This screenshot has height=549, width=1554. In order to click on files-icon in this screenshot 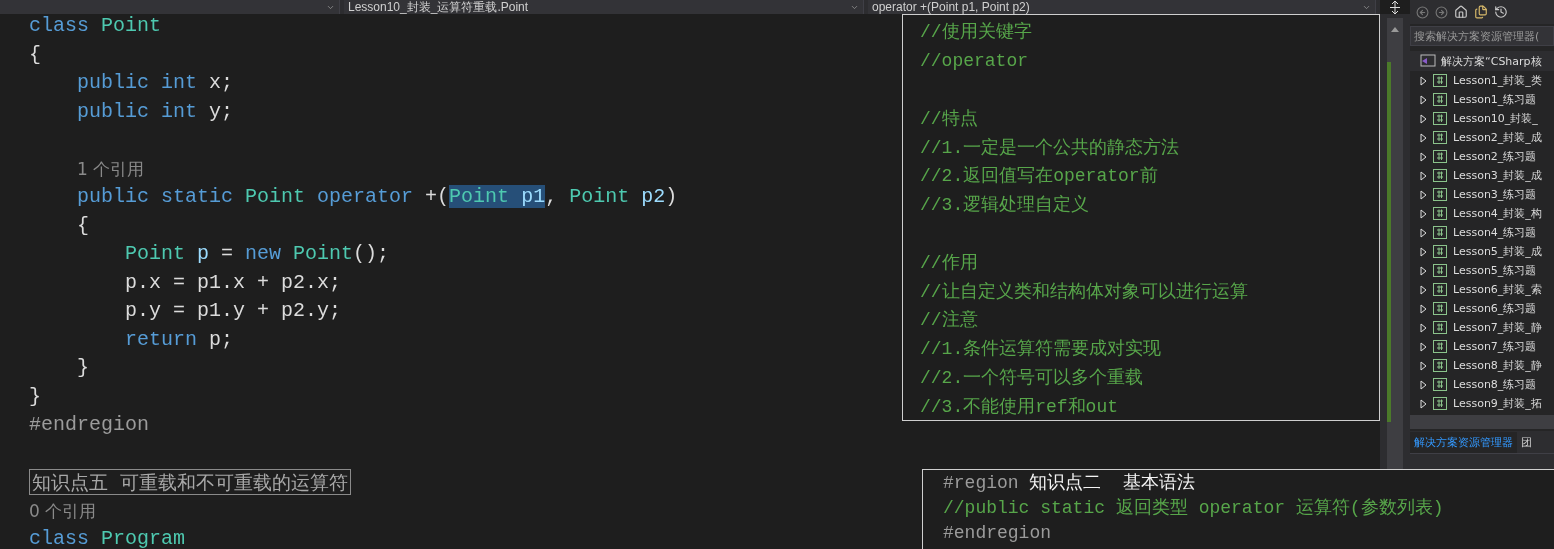, I will do `click(1481, 12)`.